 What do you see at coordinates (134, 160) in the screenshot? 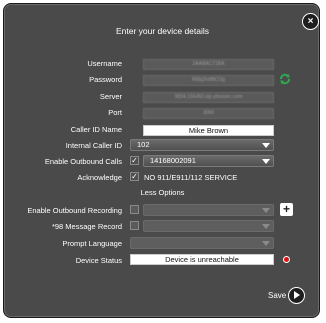
I see `enable-outbound-calls-checkbox: ✓` at bounding box center [134, 160].